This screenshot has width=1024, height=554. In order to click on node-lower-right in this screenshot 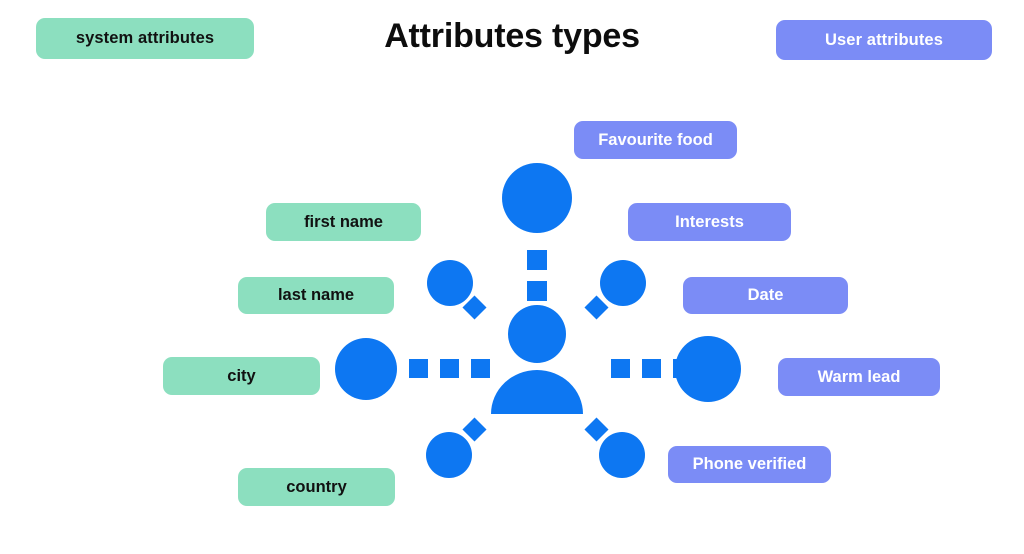, I will do `click(622, 455)`.